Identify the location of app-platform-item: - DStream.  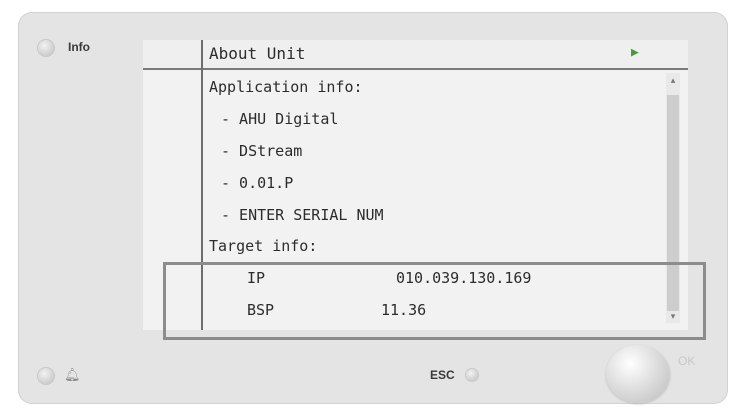
(262, 151).